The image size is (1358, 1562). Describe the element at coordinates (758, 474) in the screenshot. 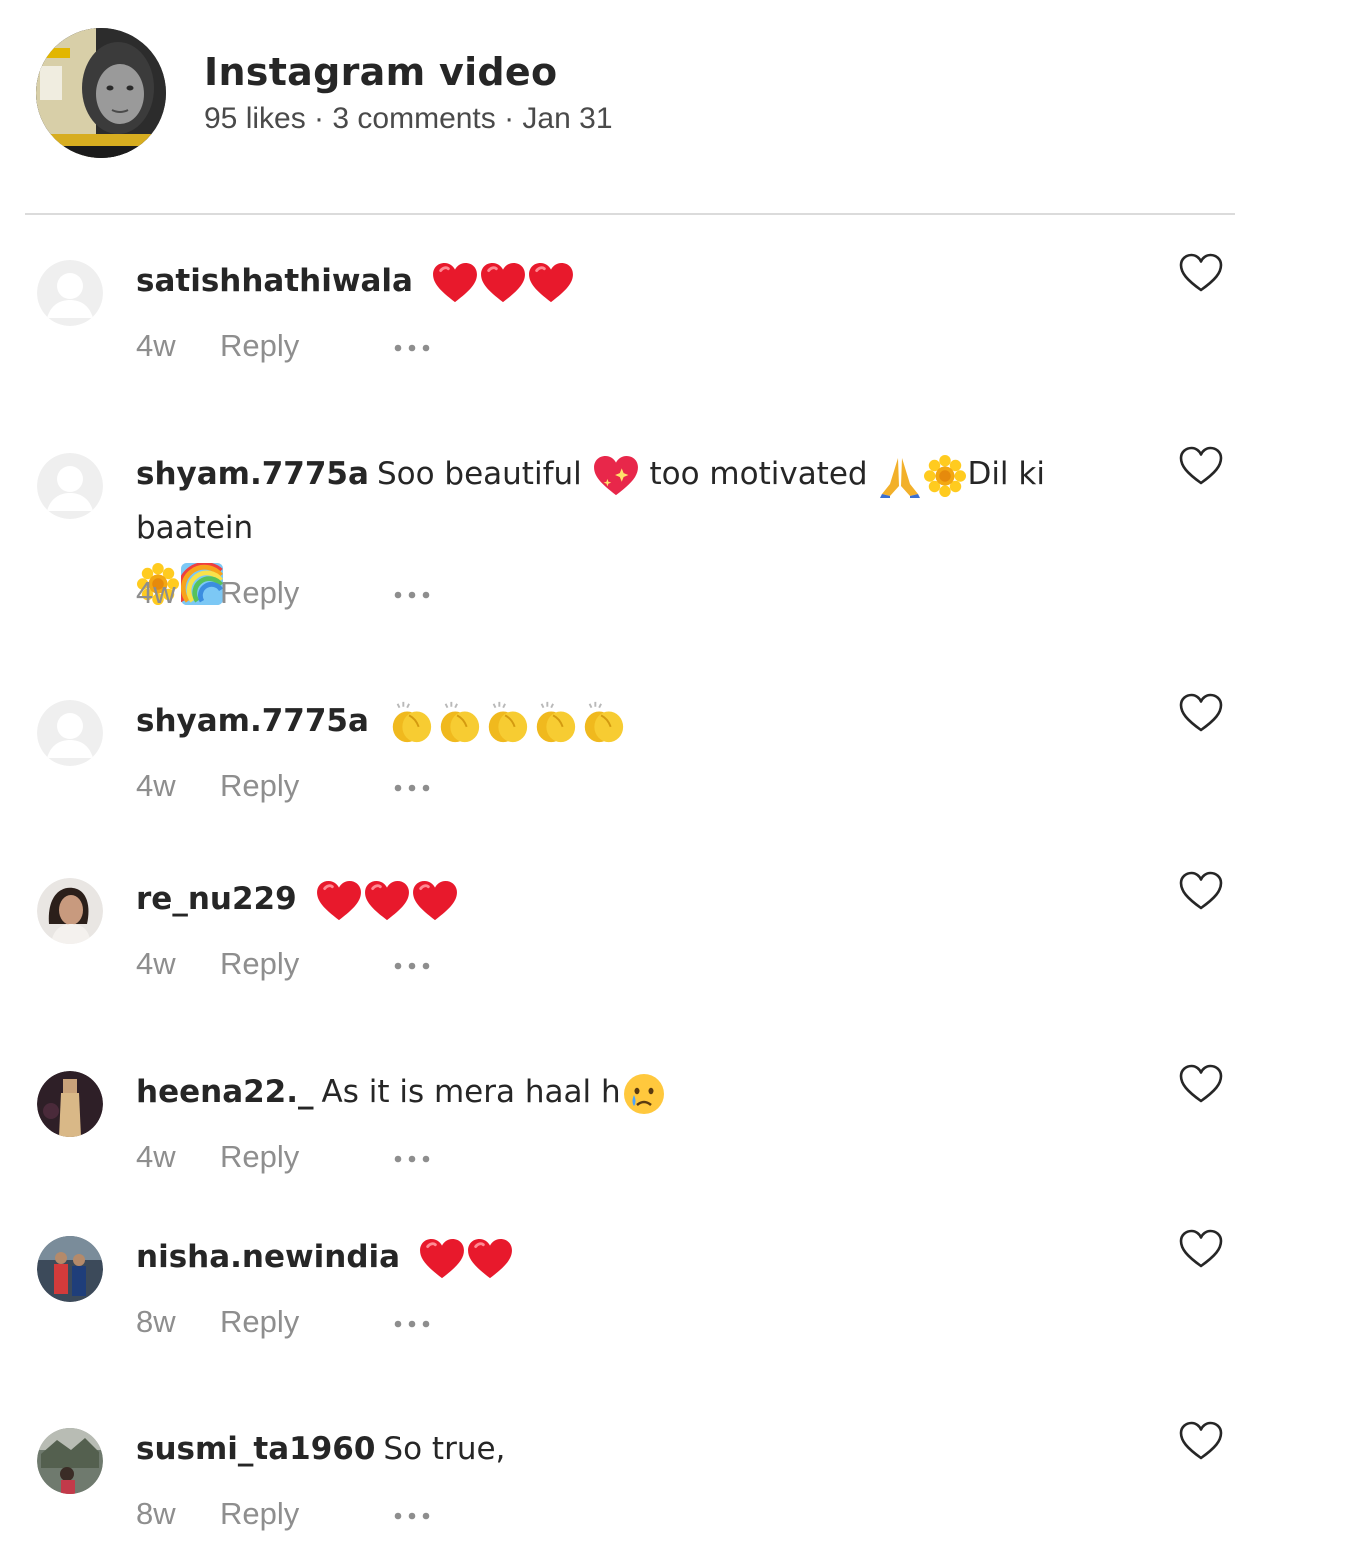

I see `comment-text: too motivated` at that location.